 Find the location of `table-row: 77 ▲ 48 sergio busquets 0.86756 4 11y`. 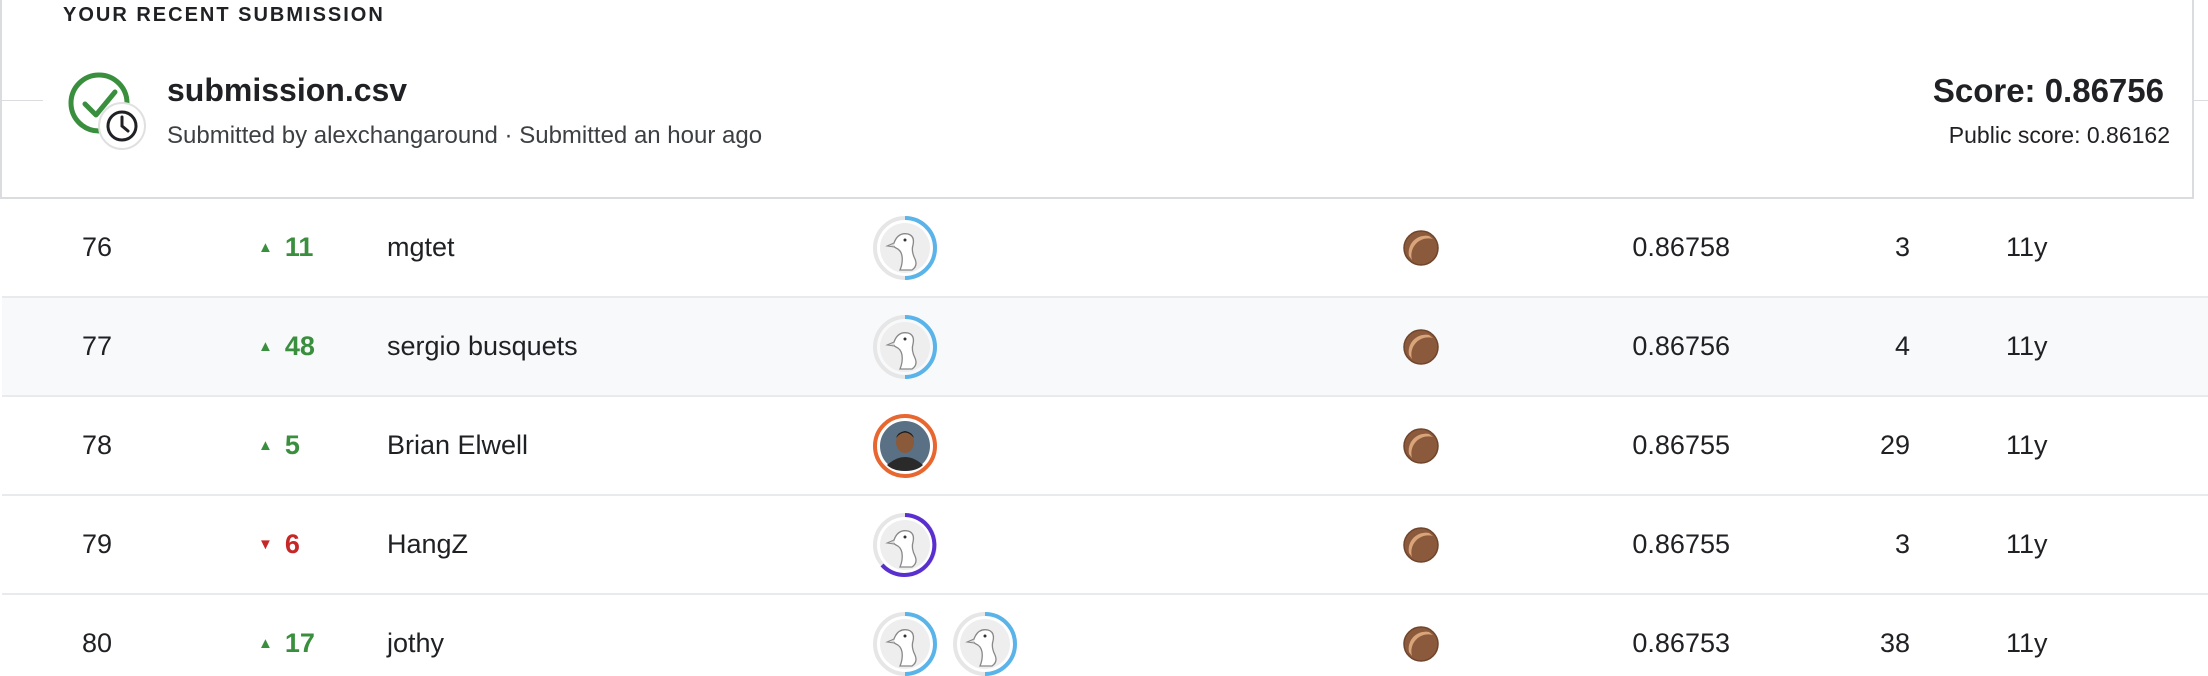

table-row: 77 ▲ 48 sergio busquets 0.86756 4 11y is located at coordinates (1105, 347).